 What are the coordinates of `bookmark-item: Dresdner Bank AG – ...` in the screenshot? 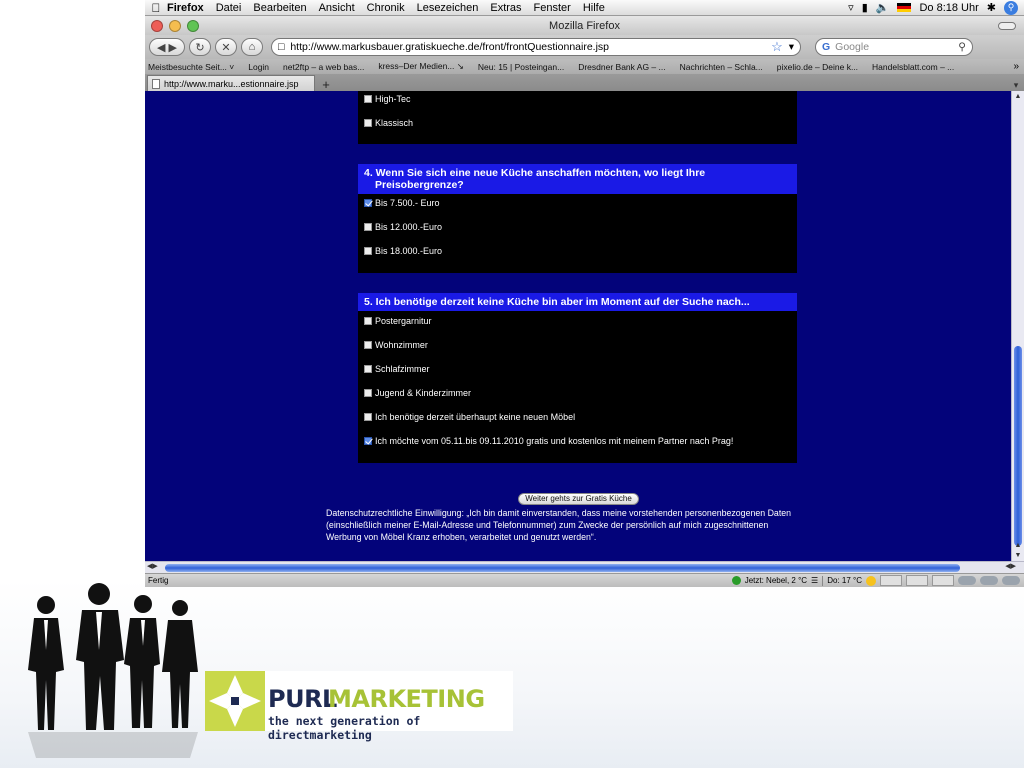 It's located at (621, 67).